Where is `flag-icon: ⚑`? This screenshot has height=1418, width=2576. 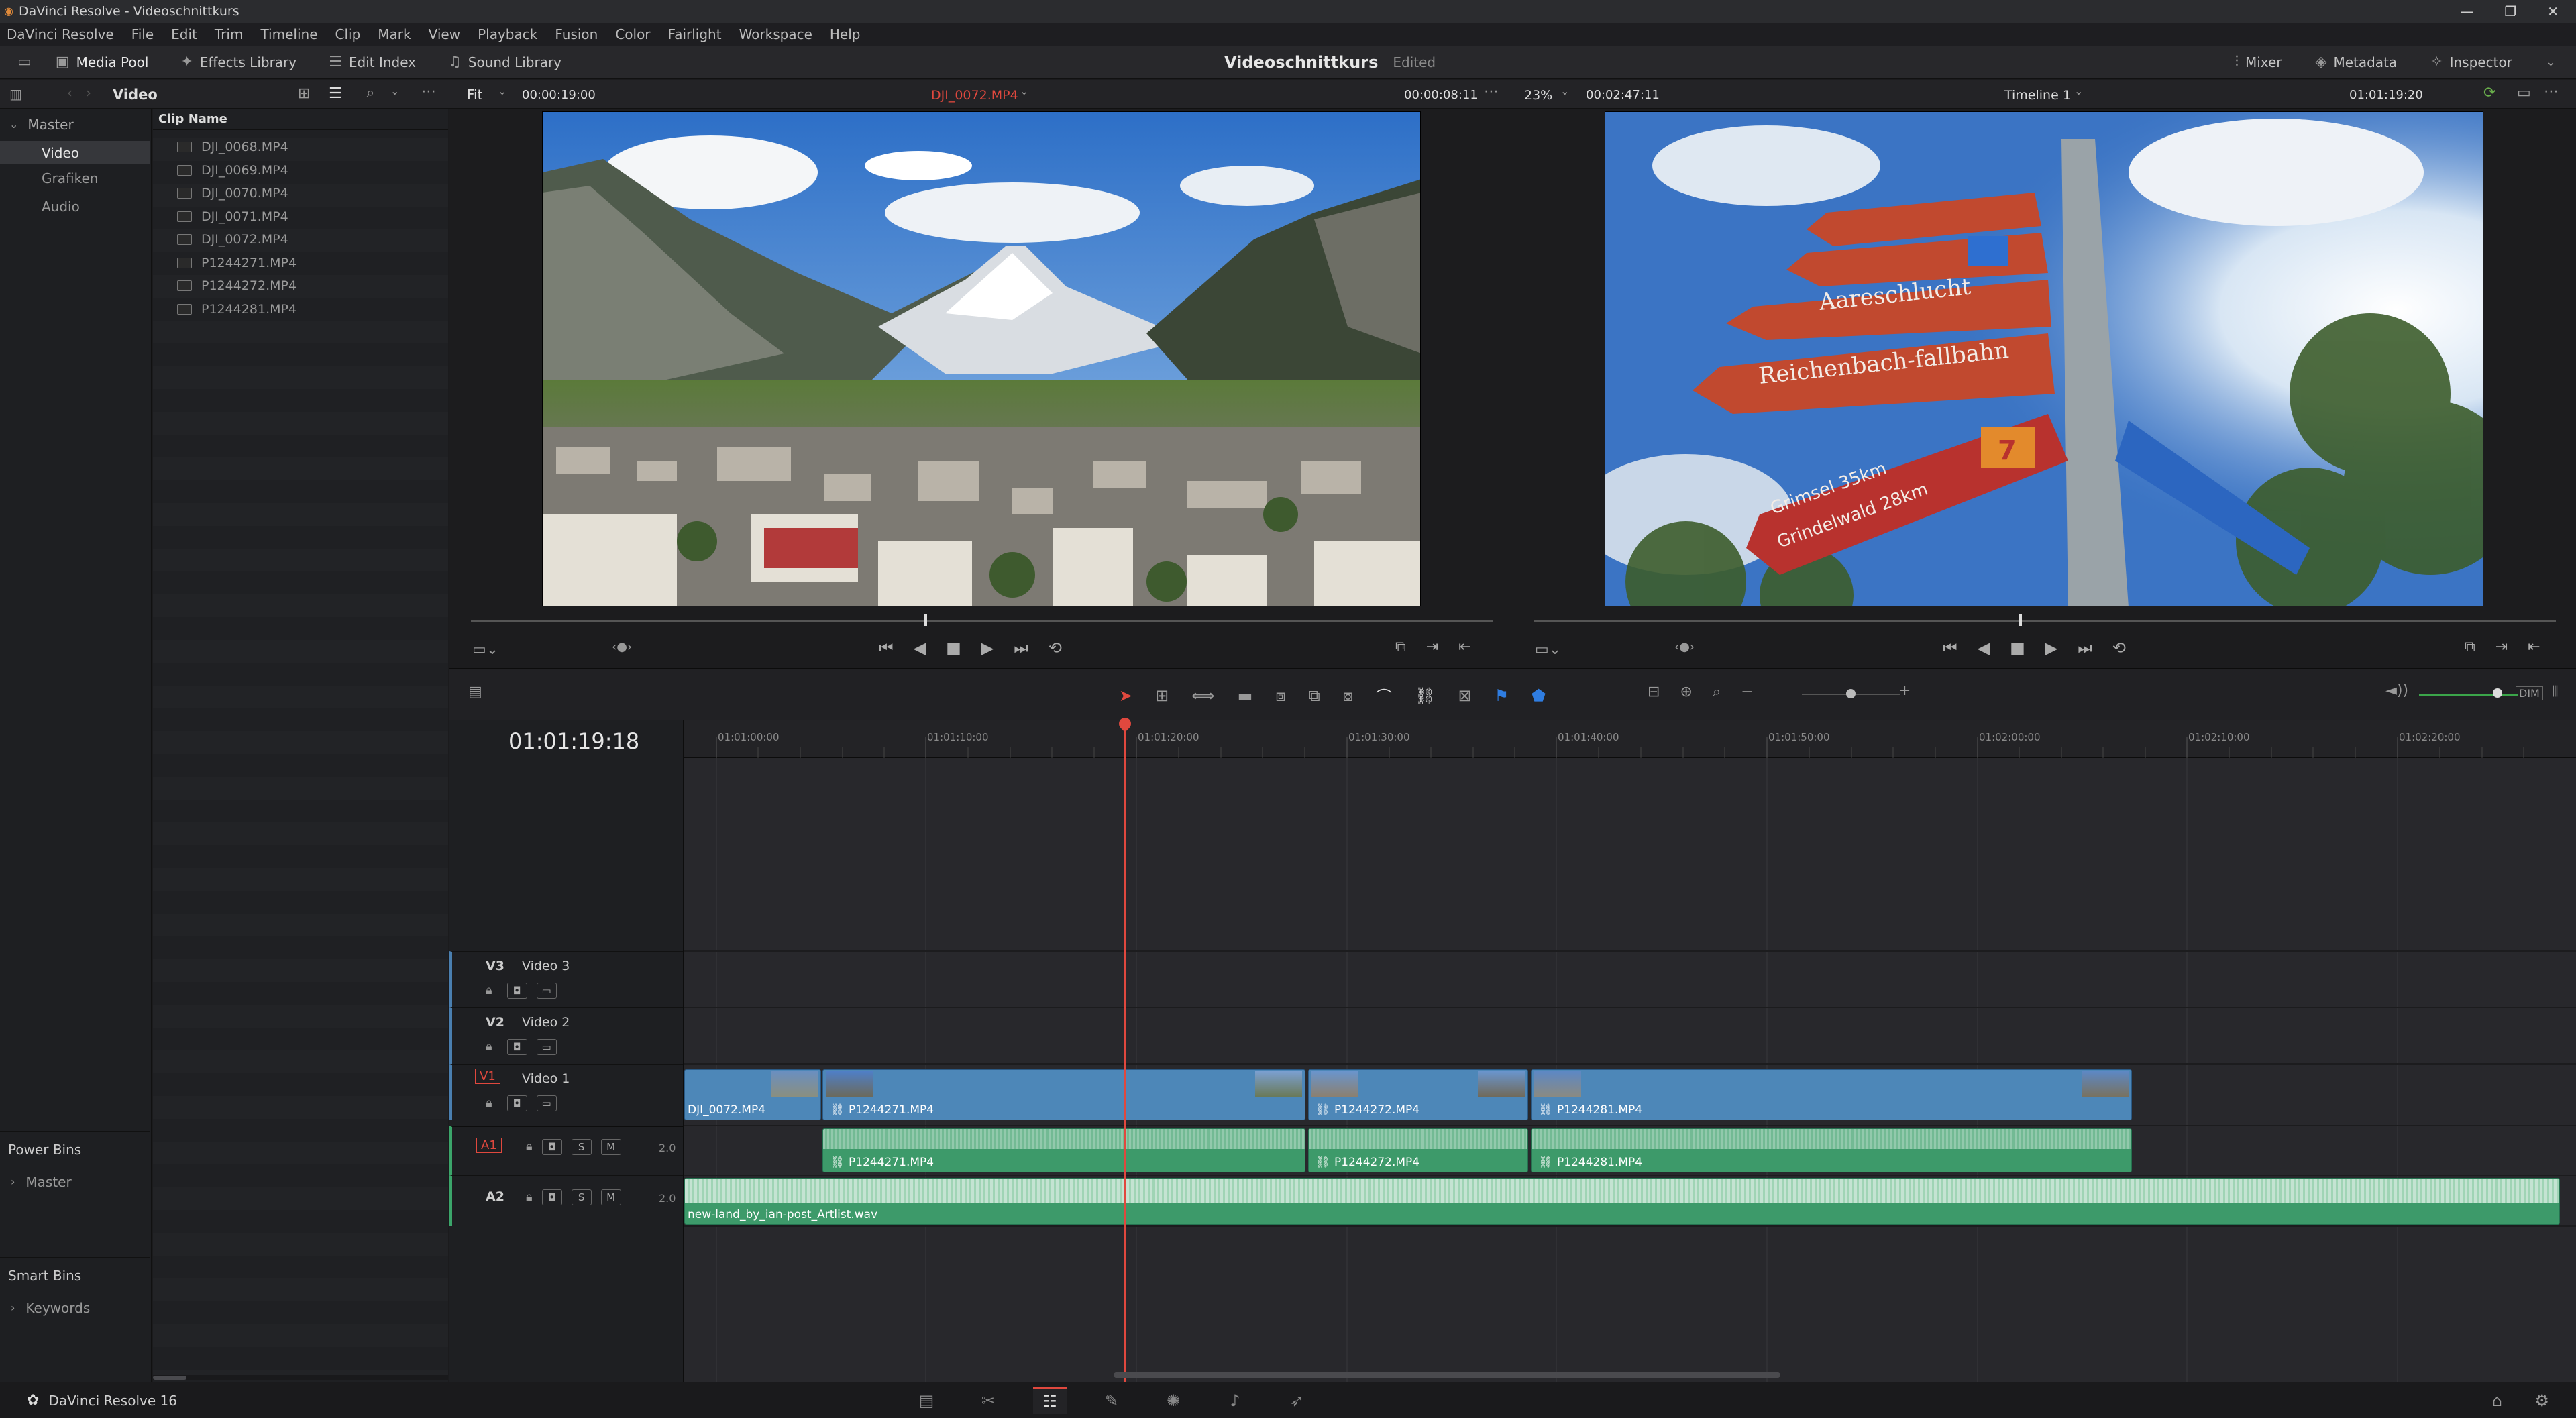 flag-icon: ⚑ is located at coordinates (1502, 695).